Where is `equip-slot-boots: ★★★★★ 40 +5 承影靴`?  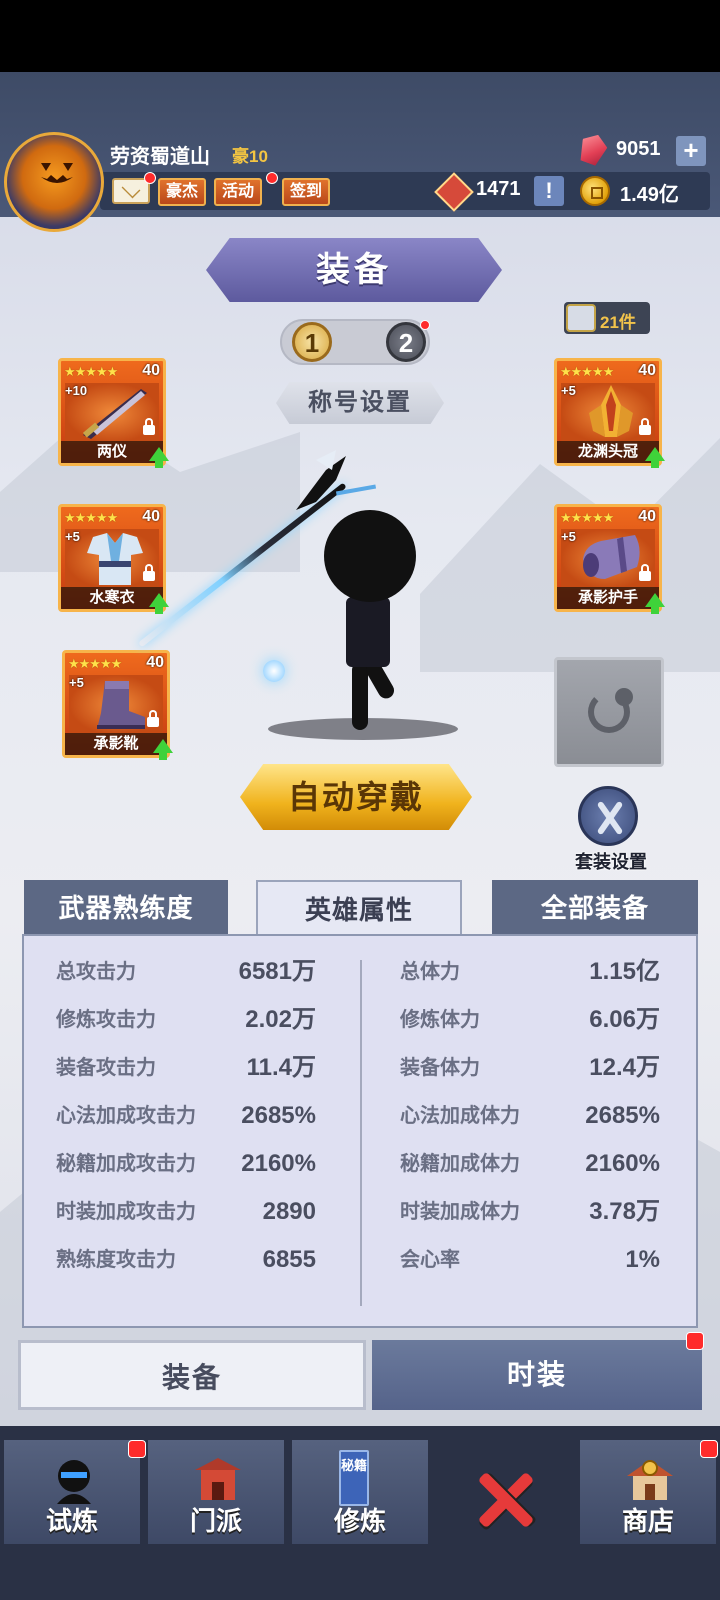 equip-slot-boots: ★★★★★ 40 +5 承影靴 is located at coordinates (117, 705).